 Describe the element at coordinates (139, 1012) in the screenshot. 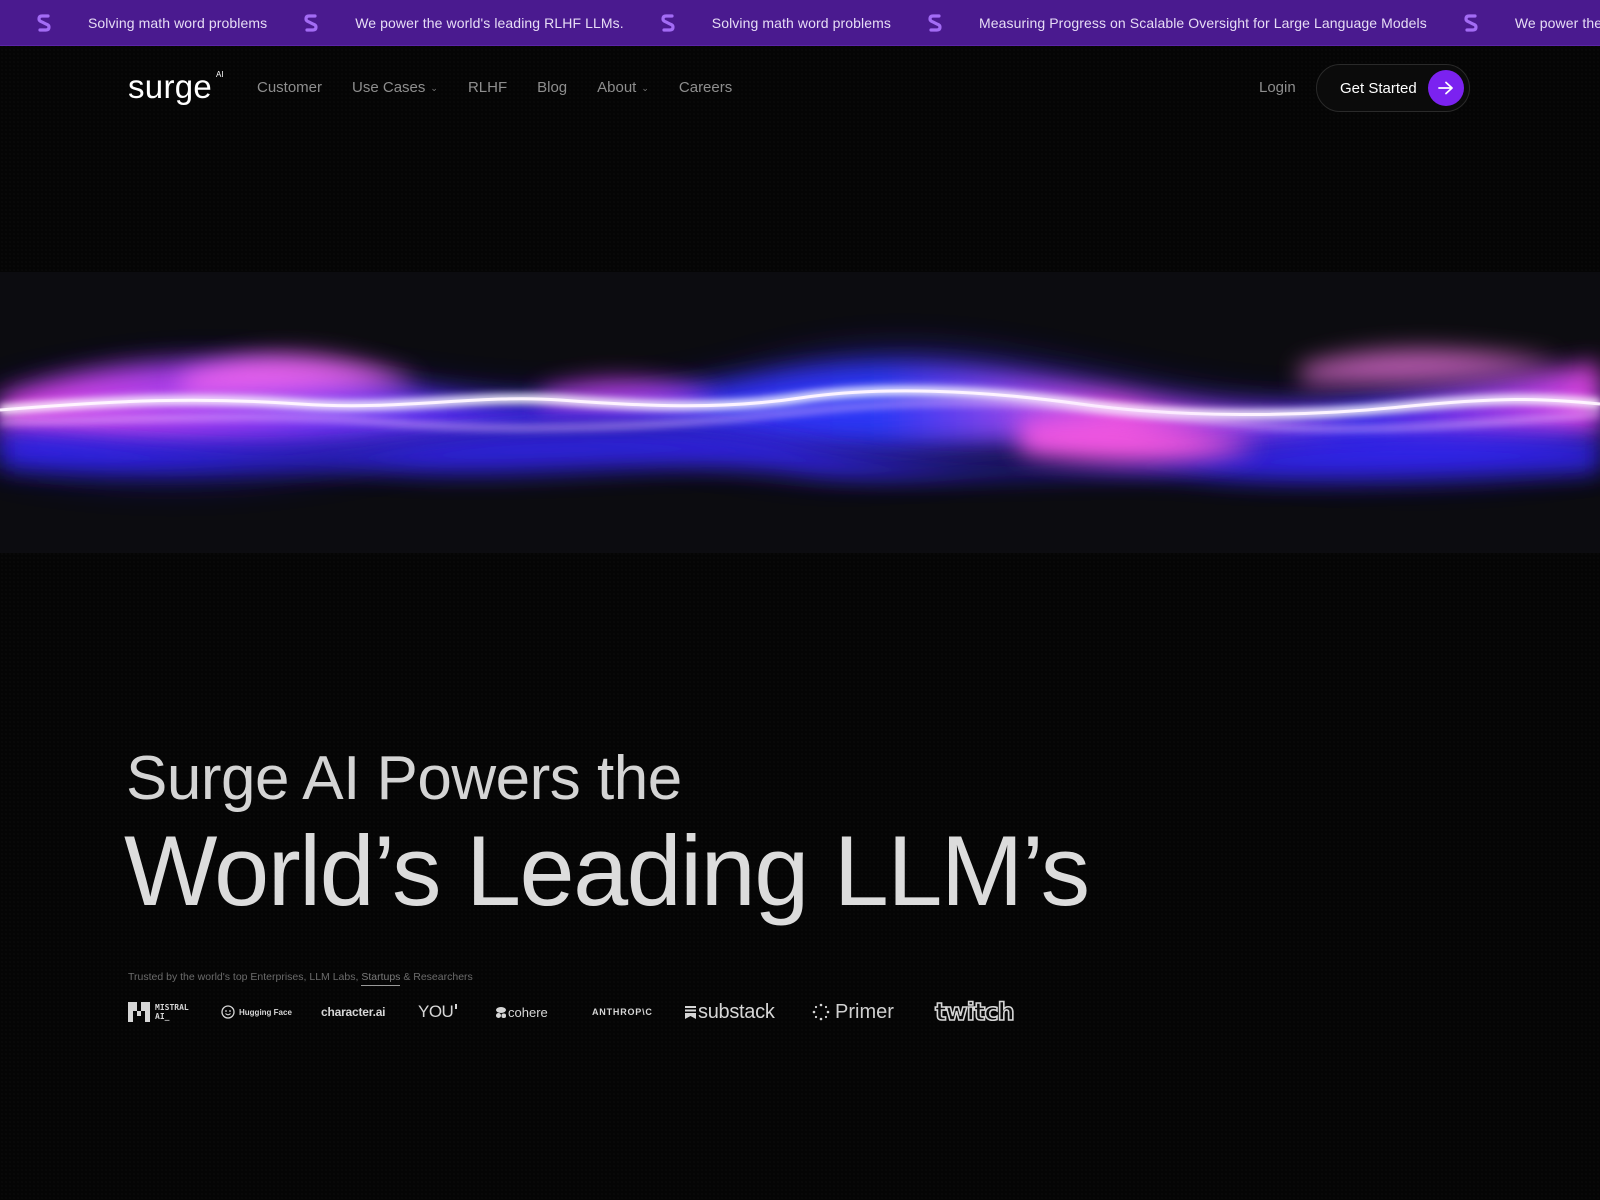

I see `mistral-mark-icon` at that location.